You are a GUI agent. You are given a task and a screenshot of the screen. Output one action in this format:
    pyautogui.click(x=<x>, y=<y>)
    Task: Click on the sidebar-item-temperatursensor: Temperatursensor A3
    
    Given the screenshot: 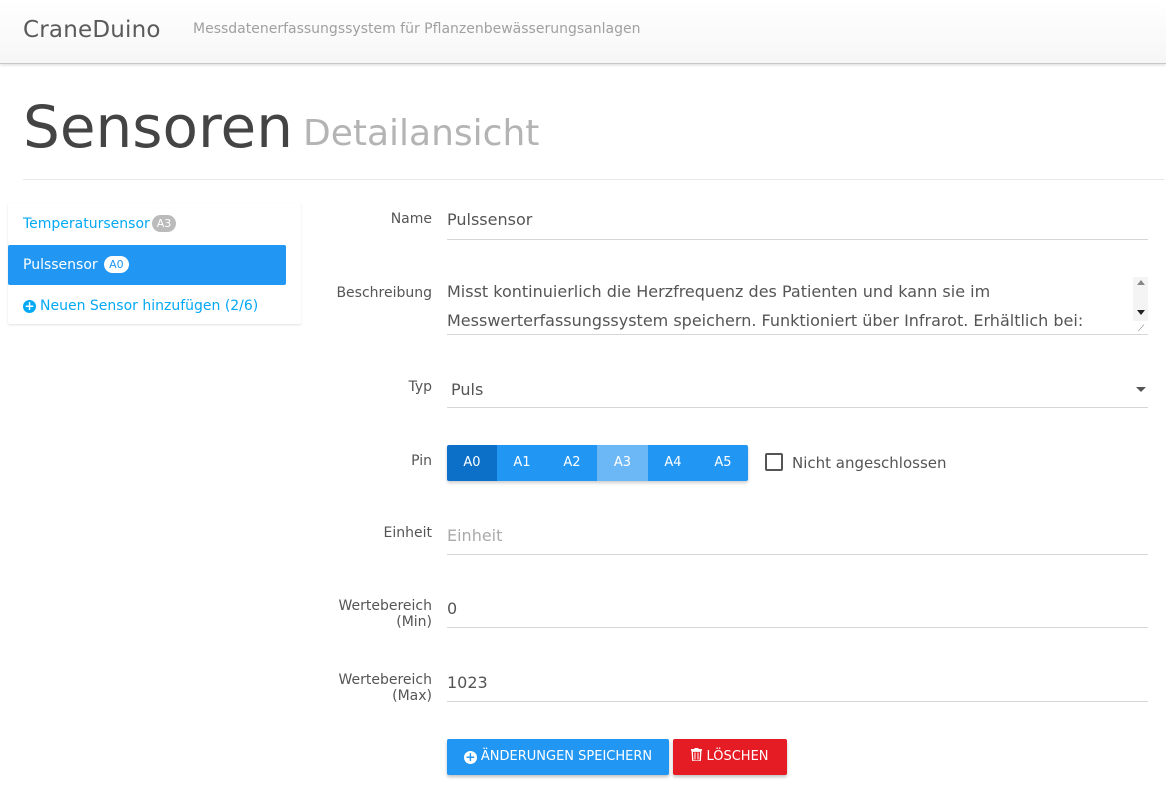 What is the action you would take?
    pyautogui.click(x=147, y=224)
    